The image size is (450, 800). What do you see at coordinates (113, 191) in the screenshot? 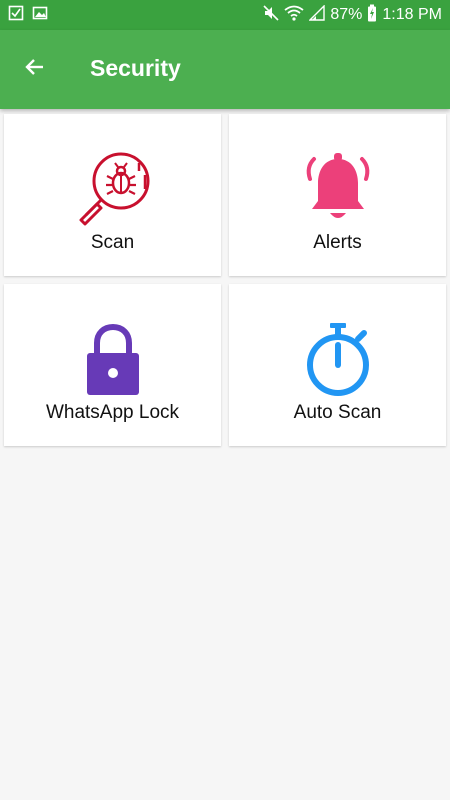
I see `bug-scan-icon` at bounding box center [113, 191].